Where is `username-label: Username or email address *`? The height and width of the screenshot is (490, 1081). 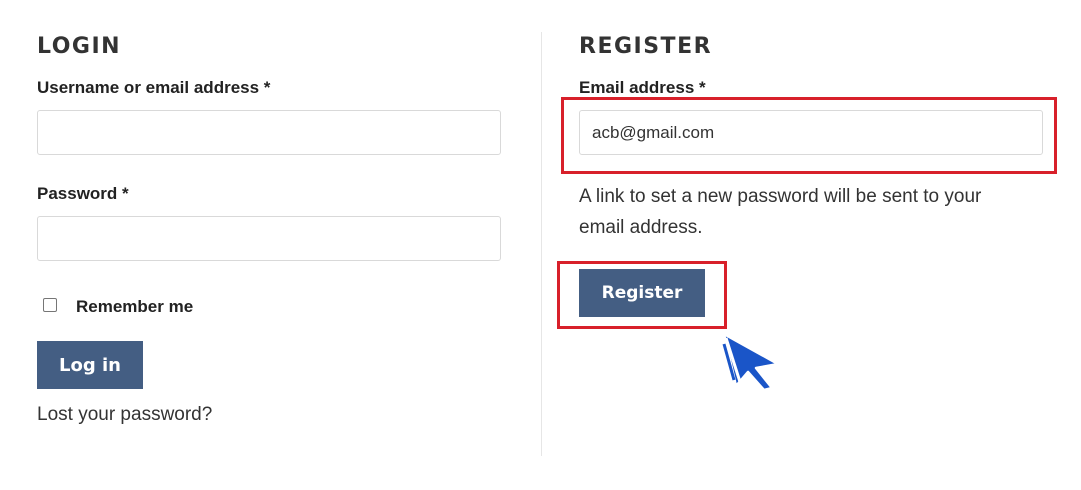
username-label: Username or email address * is located at coordinates (154, 87).